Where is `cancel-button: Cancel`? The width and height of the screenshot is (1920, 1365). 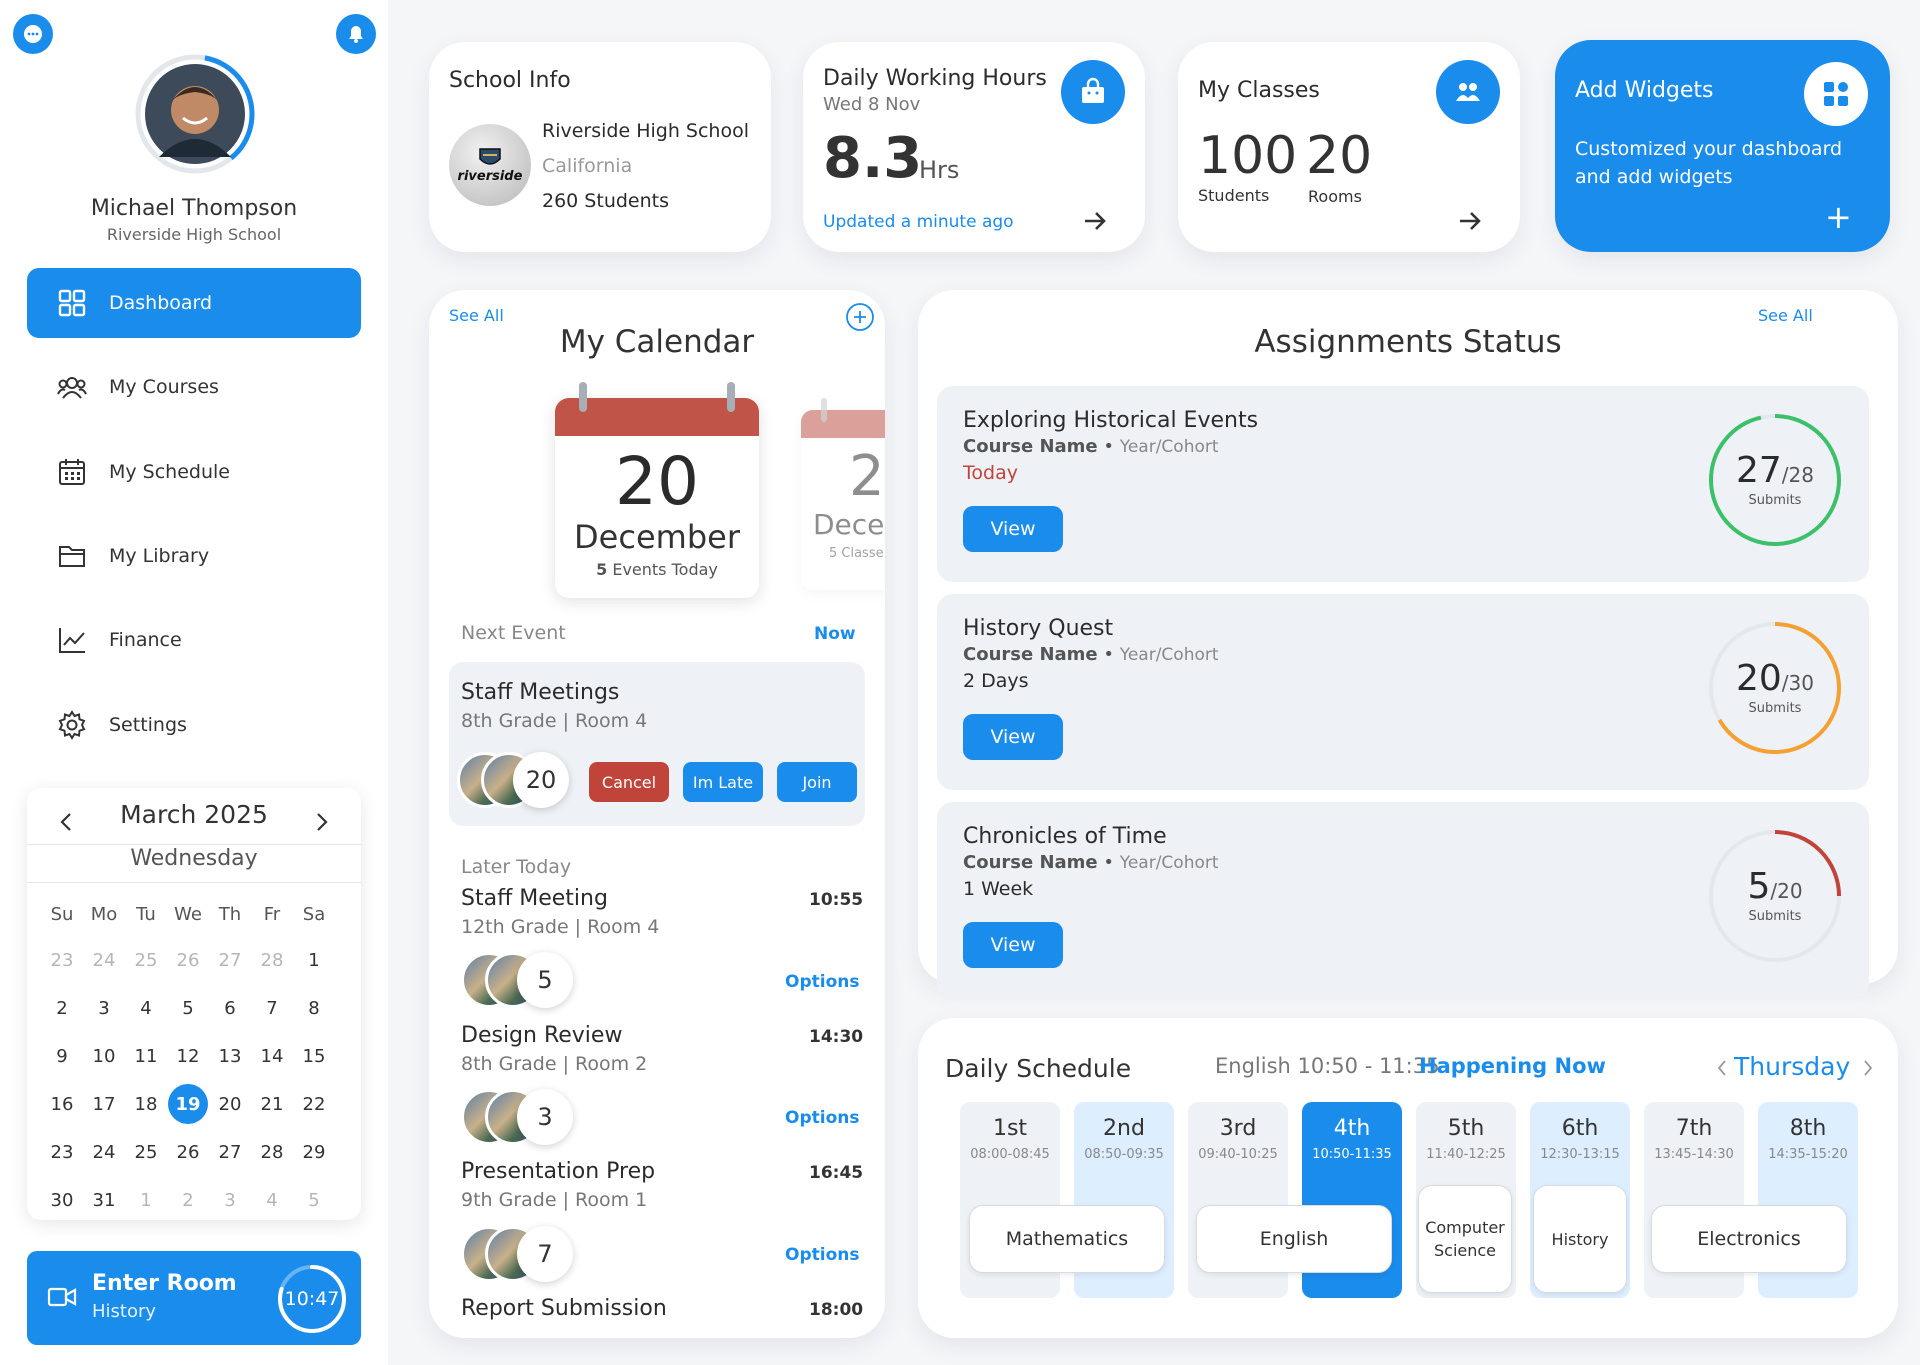
cancel-button: Cancel is located at coordinates (629, 782).